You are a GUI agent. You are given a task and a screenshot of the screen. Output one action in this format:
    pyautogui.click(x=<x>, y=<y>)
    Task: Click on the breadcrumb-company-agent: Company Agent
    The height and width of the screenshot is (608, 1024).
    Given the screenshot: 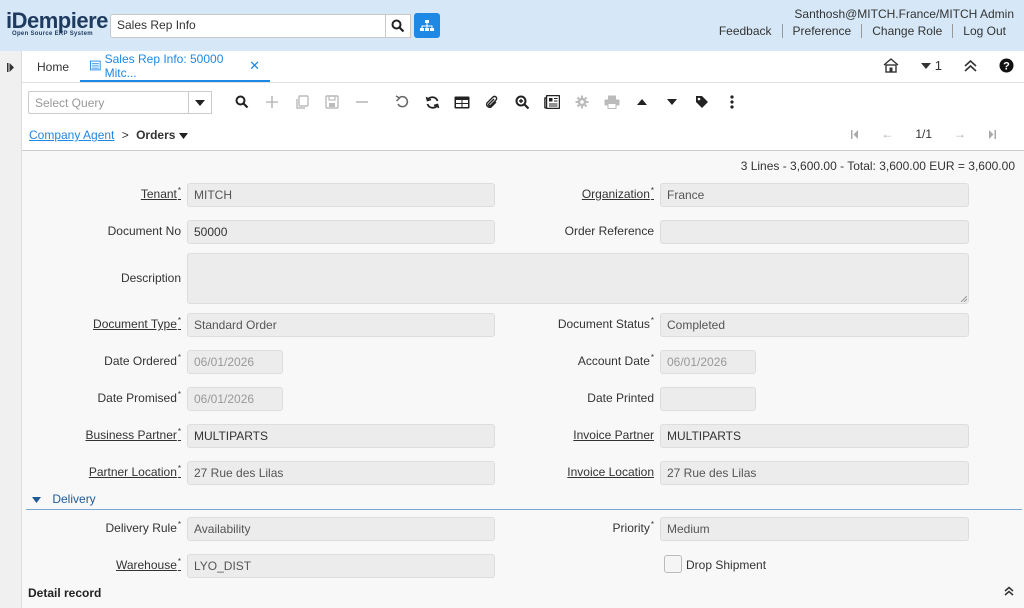 What is the action you would take?
    pyautogui.click(x=71, y=135)
    